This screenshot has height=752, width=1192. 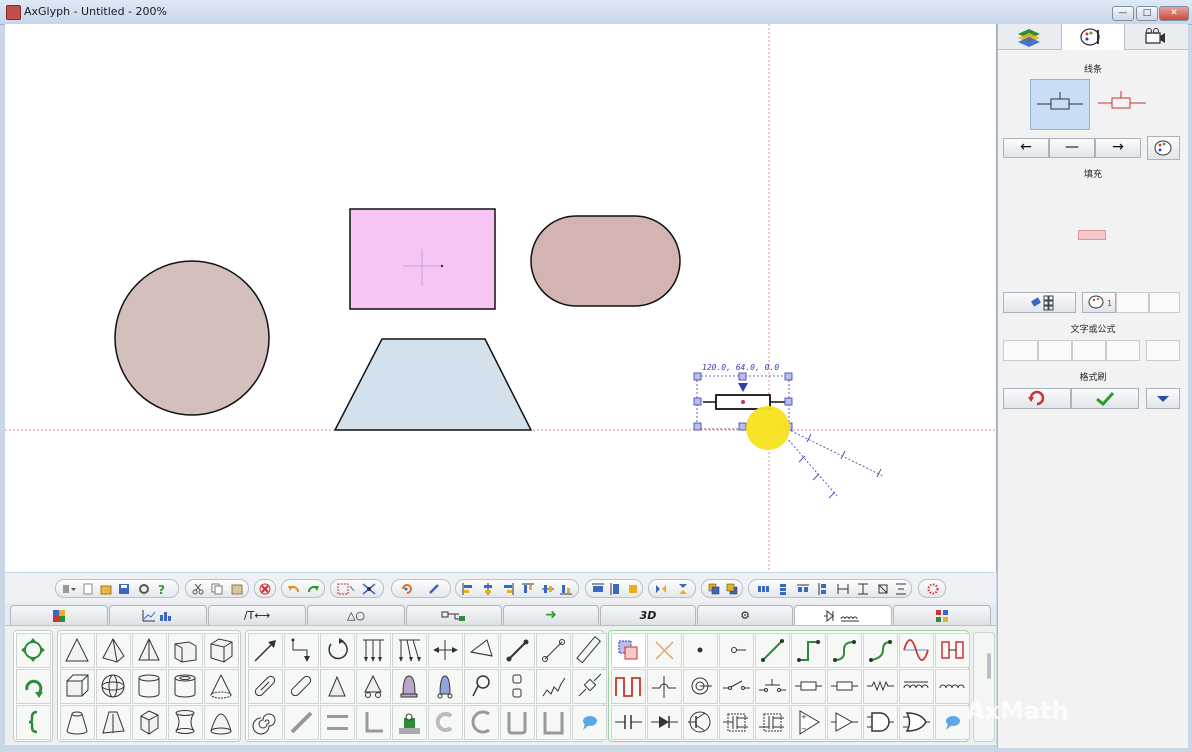 I want to click on rocket-tool, so click(x=445, y=686).